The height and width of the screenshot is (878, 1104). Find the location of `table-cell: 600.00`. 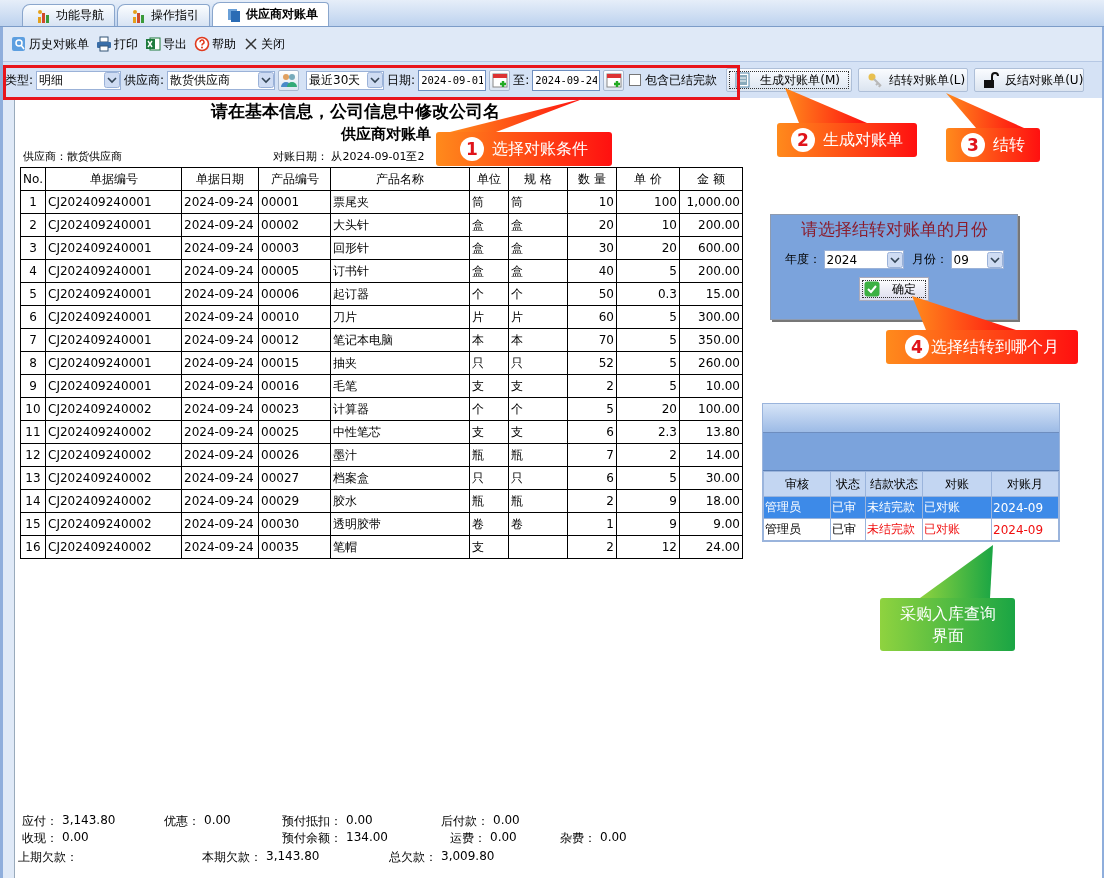

table-cell: 600.00 is located at coordinates (711, 248).